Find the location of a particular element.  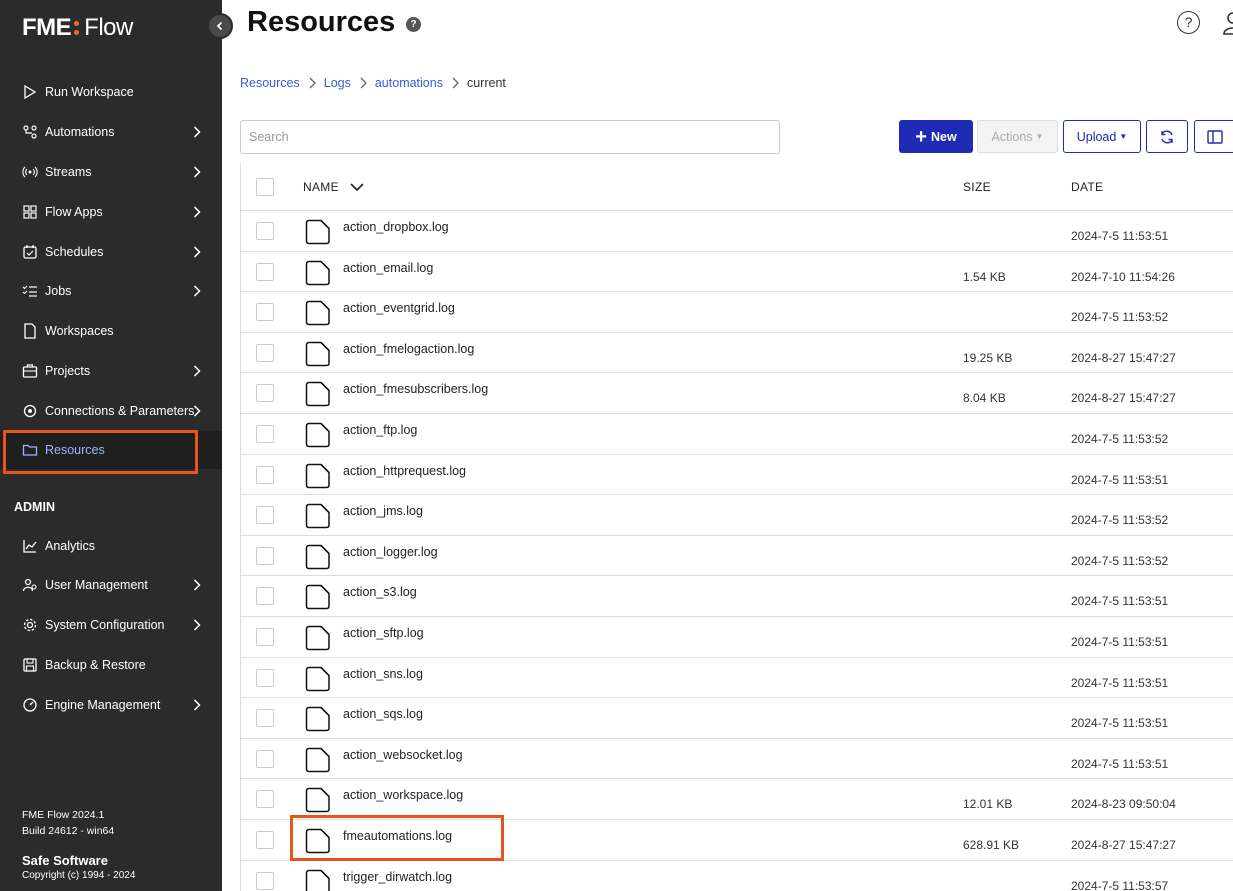

actions-dropdown-button: Actions ▼ is located at coordinates (1017, 136).